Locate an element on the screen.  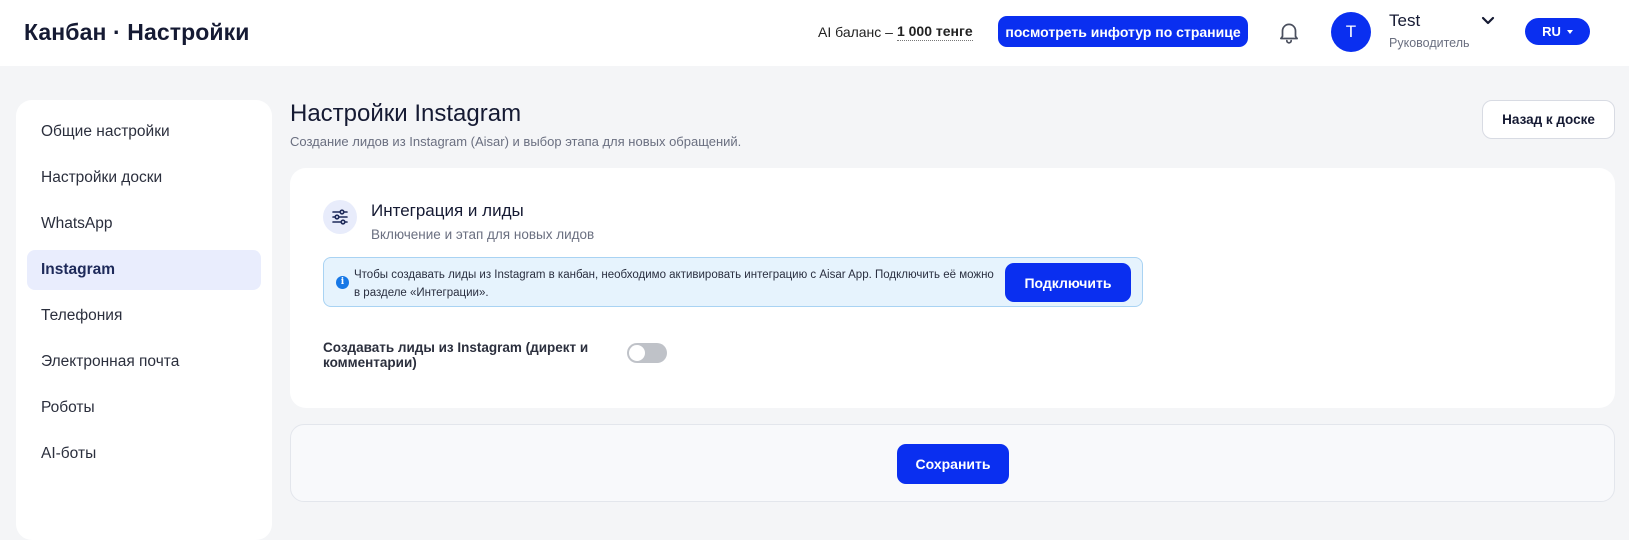
sliders-icon is located at coordinates (340, 217).